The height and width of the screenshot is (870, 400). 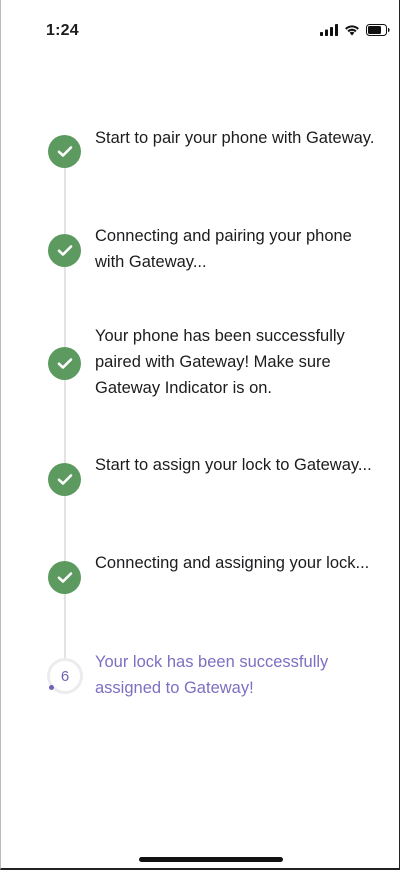 What do you see at coordinates (51, 687) in the screenshot?
I see `progress-spinner-dot` at bounding box center [51, 687].